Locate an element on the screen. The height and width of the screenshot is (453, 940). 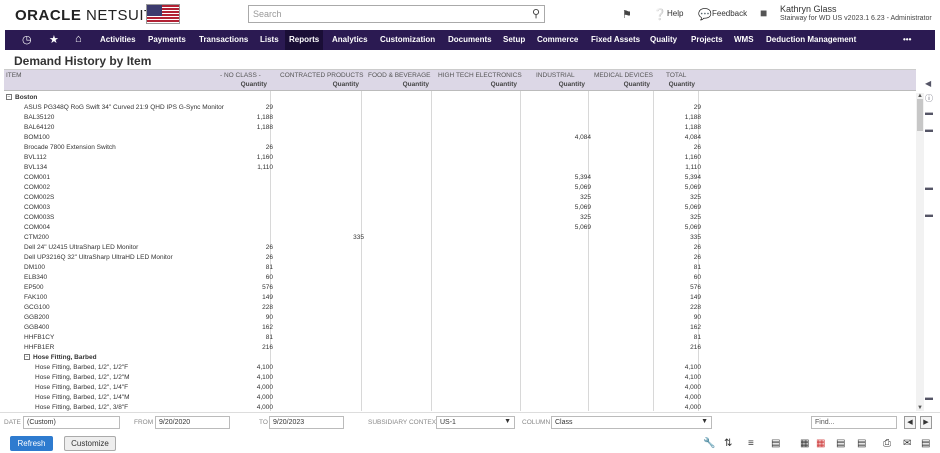
side-handle-icon-2: ▬ is located at coordinates (929, 129).